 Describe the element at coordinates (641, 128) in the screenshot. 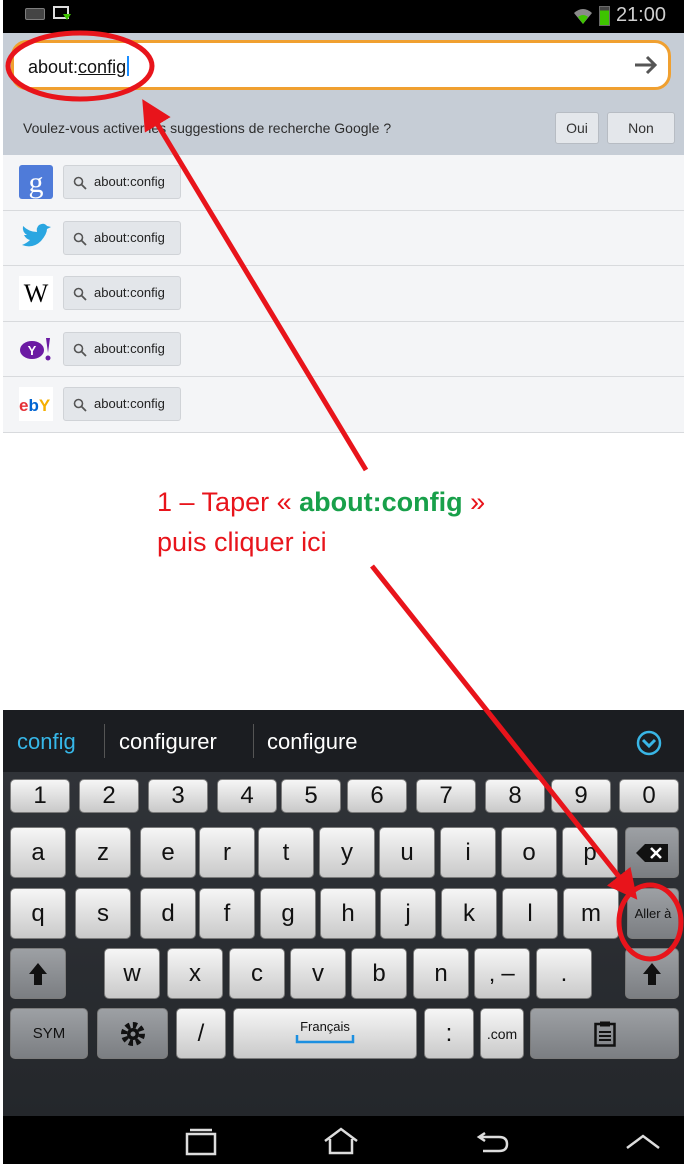

I see `no-button: Non` at that location.